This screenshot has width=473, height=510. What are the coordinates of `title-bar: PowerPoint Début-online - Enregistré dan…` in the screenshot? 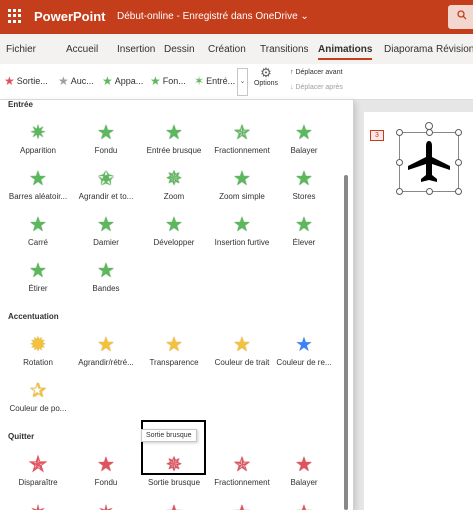 It's located at (236, 17).